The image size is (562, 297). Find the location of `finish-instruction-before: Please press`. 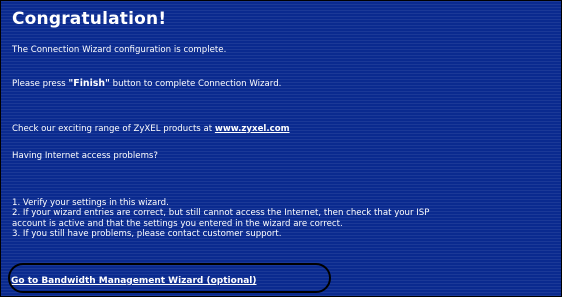

finish-instruction-before: Please press is located at coordinates (40, 84).